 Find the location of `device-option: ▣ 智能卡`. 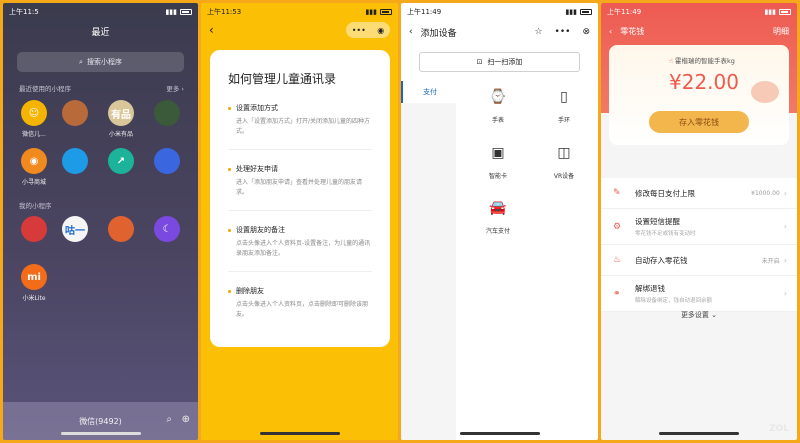

device-option: ▣ 智能卡 is located at coordinates (498, 160).